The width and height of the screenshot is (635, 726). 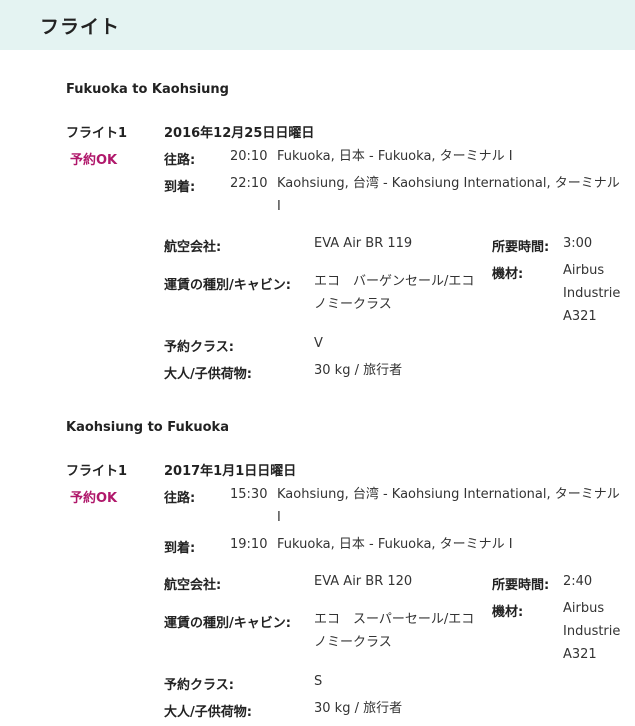 I want to click on flight-date: 2016年12月25日日曜日, so click(x=239, y=133).